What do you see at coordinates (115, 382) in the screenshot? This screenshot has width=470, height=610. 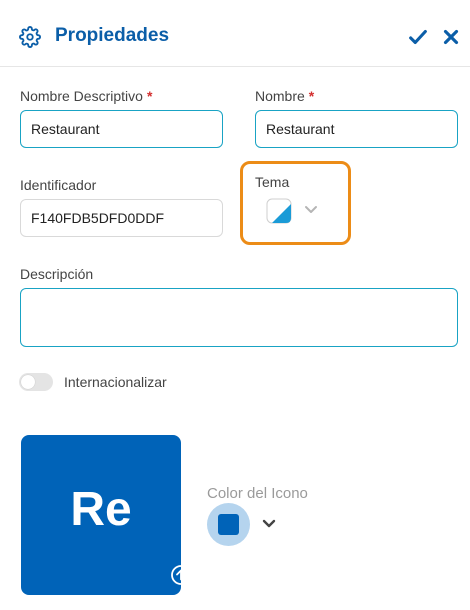 I see `internationalize-label: Internacionalizar` at bounding box center [115, 382].